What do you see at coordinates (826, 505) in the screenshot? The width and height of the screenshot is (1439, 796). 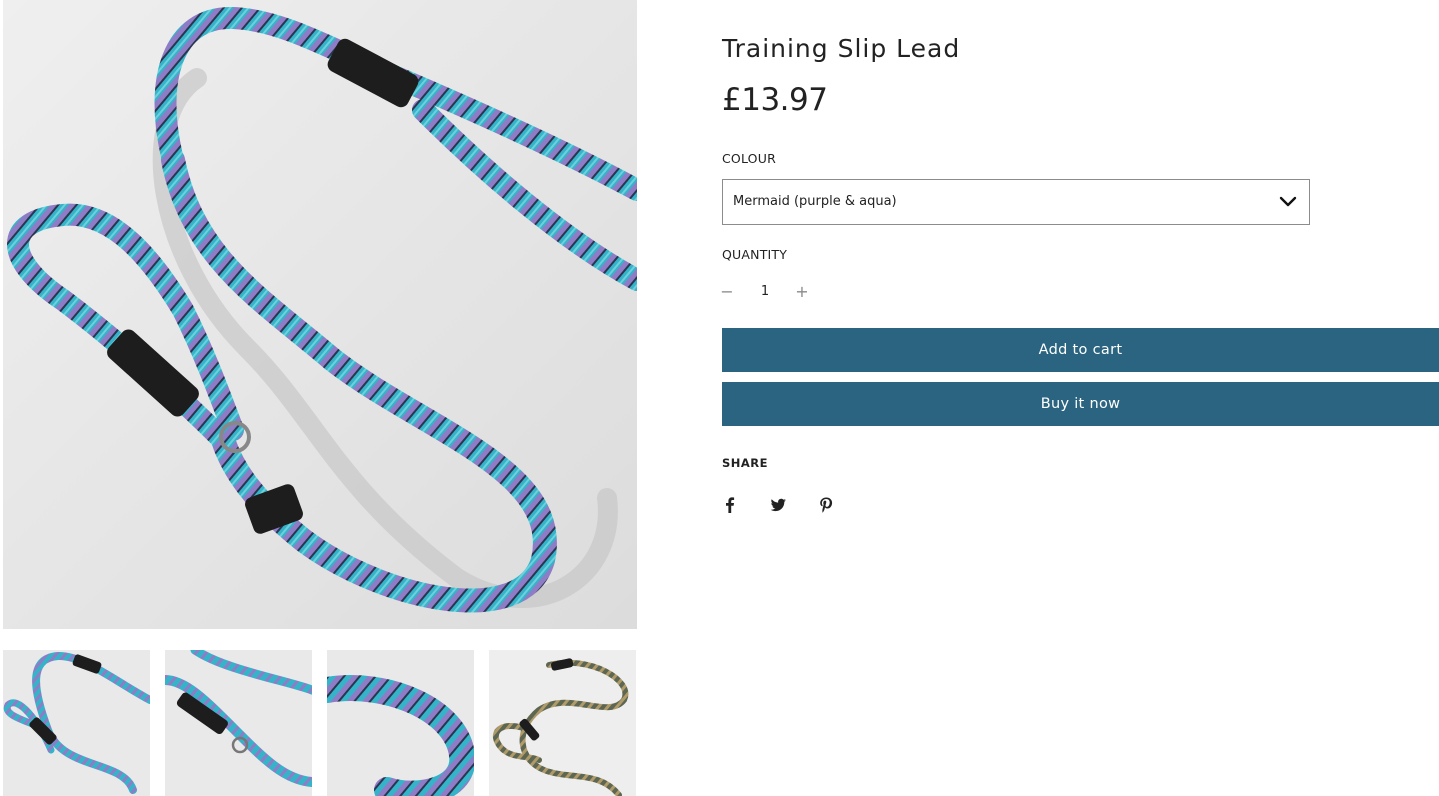 I see `pinterest-icon` at bounding box center [826, 505].